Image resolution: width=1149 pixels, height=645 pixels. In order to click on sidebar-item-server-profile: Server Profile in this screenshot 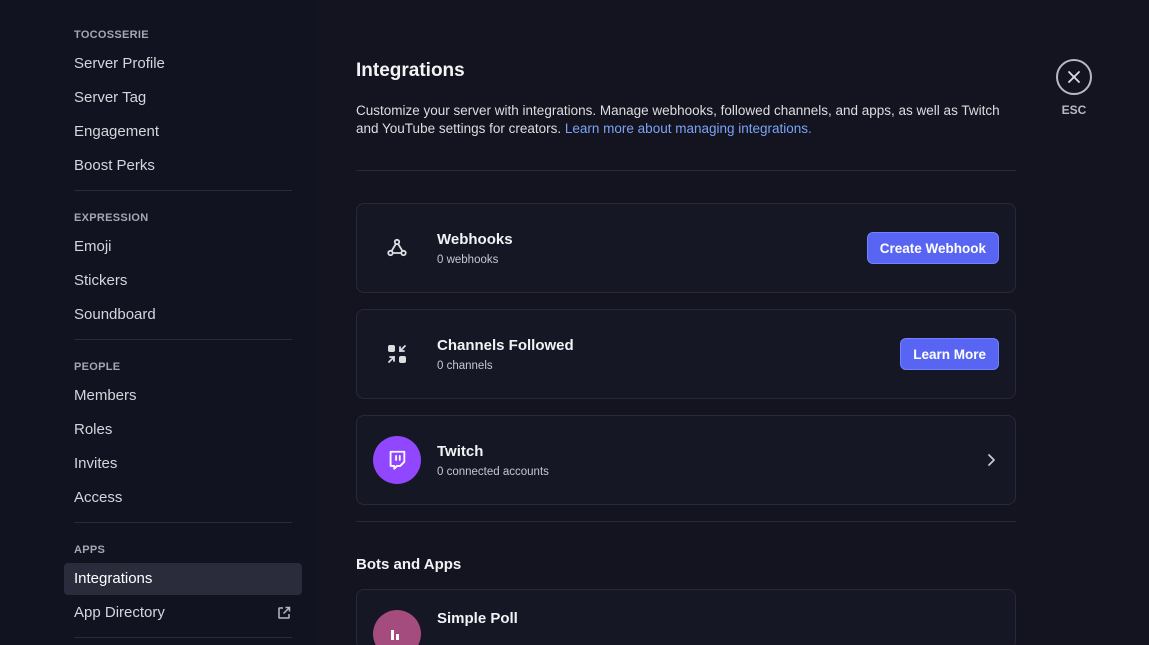, I will do `click(183, 64)`.